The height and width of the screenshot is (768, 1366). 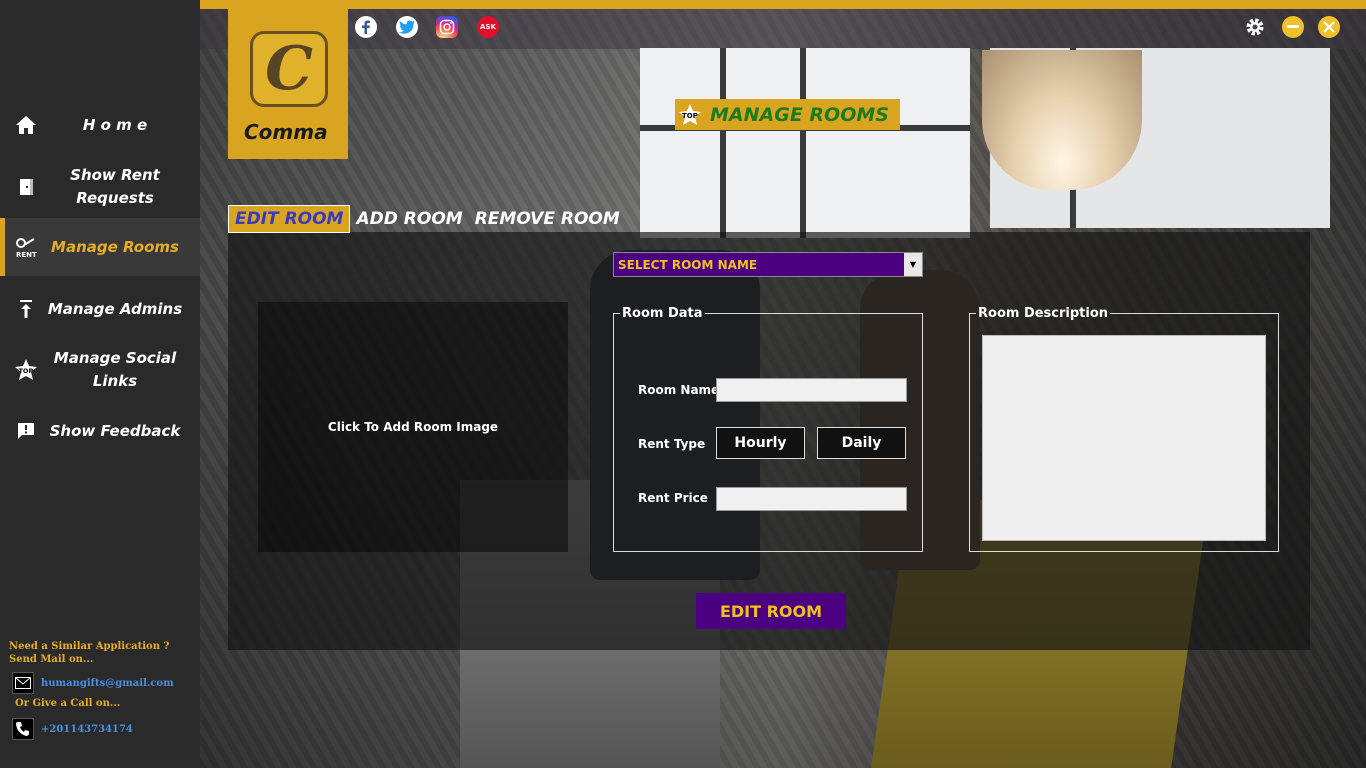 I want to click on promo-line-1: Need a Similar Application ?, so click(x=89, y=646).